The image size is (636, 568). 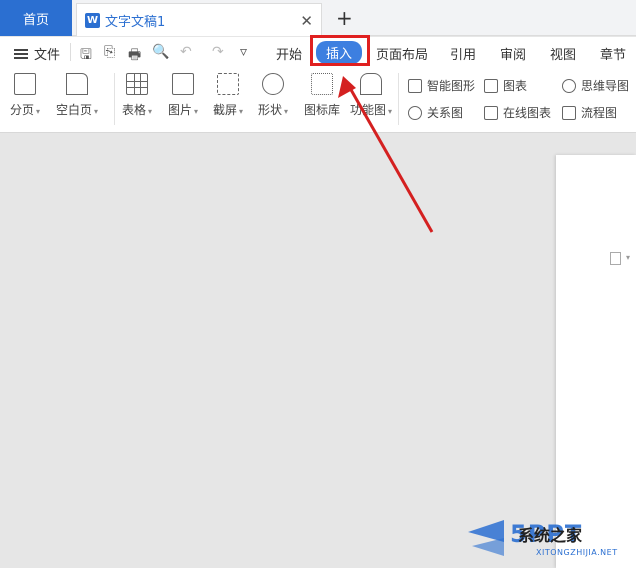 What do you see at coordinates (550, 535) in the screenshot?
I see `watermark-brand: 系统之家` at bounding box center [550, 535].